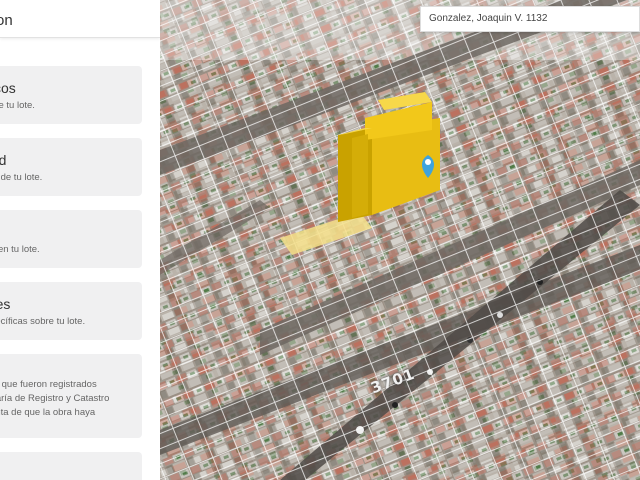 This screenshot has height=480, width=640. Describe the element at coordinates (55, 398) in the screenshot. I see `card-description-line: cretaría de Registro y Catastro` at that location.